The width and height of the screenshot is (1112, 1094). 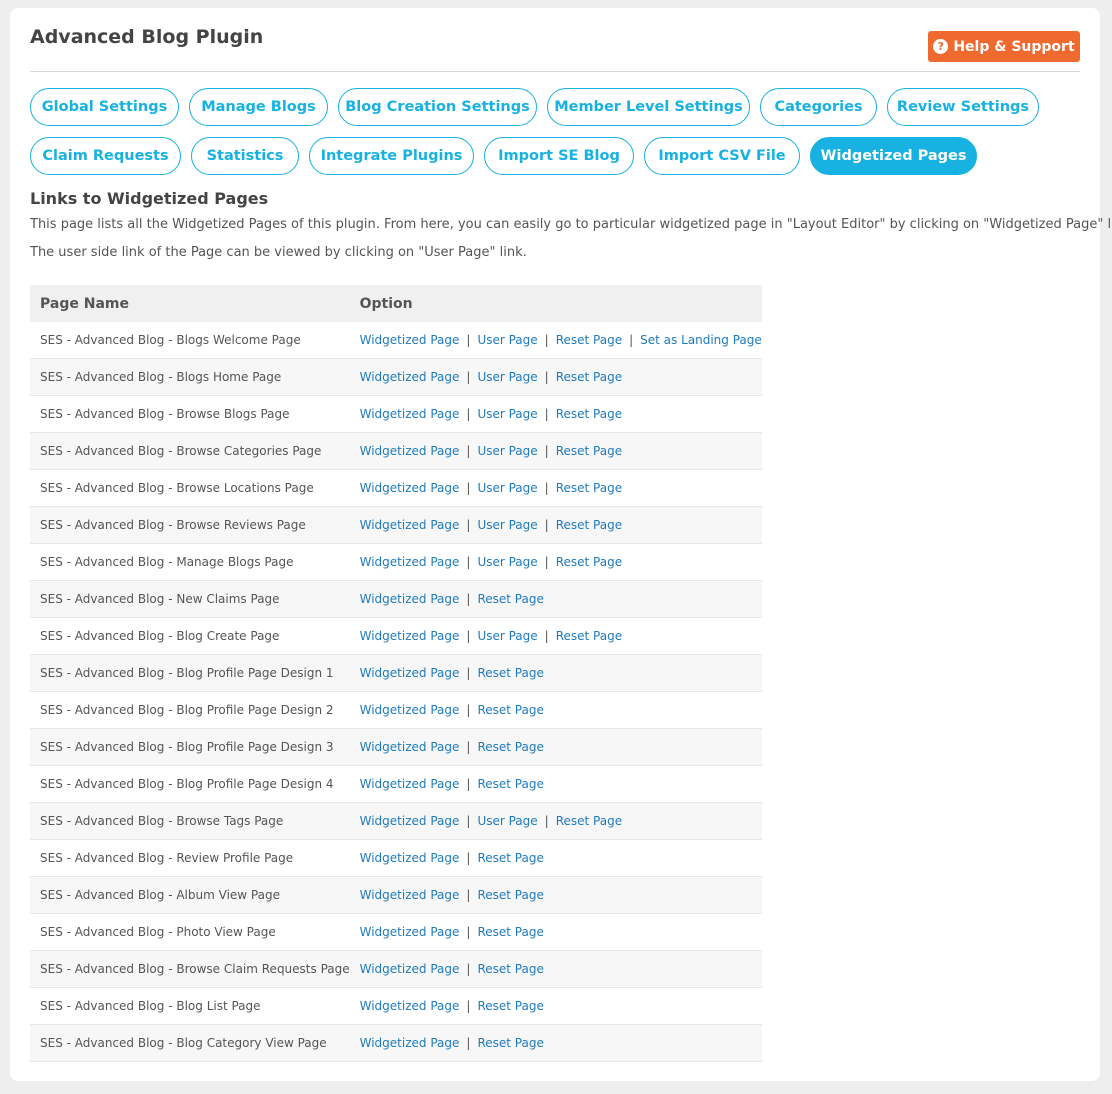 I want to click on tab-import-csv-file: Import CSV File, so click(x=722, y=156).